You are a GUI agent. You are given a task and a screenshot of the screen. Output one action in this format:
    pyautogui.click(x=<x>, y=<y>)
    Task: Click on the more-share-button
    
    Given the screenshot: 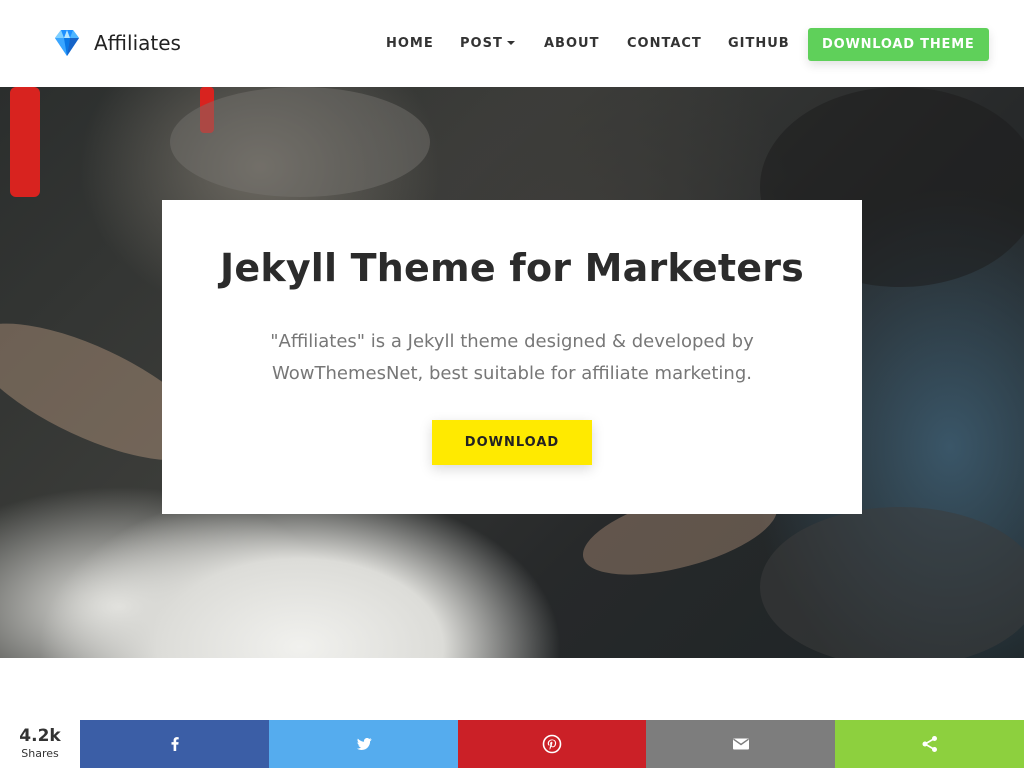 What is the action you would take?
    pyautogui.click(x=929, y=744)
    